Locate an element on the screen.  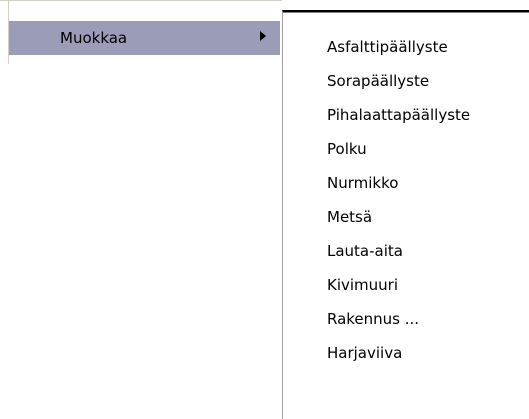
submenu-item-nurmikko: Nurmikko is located at coordinates (406, 183).